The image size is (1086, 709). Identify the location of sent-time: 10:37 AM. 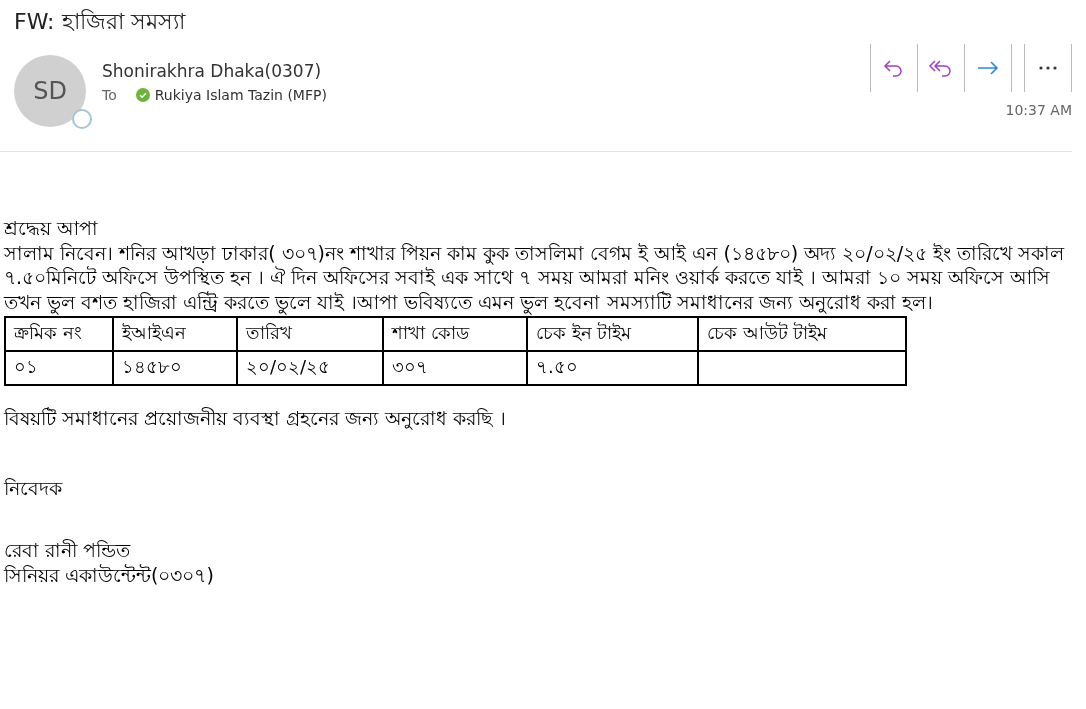
(1038, 110).